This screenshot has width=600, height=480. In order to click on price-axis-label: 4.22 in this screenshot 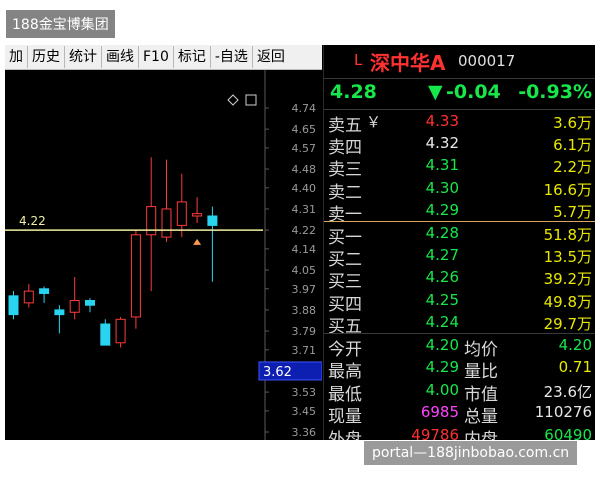, I will do `click(304, 230)`.